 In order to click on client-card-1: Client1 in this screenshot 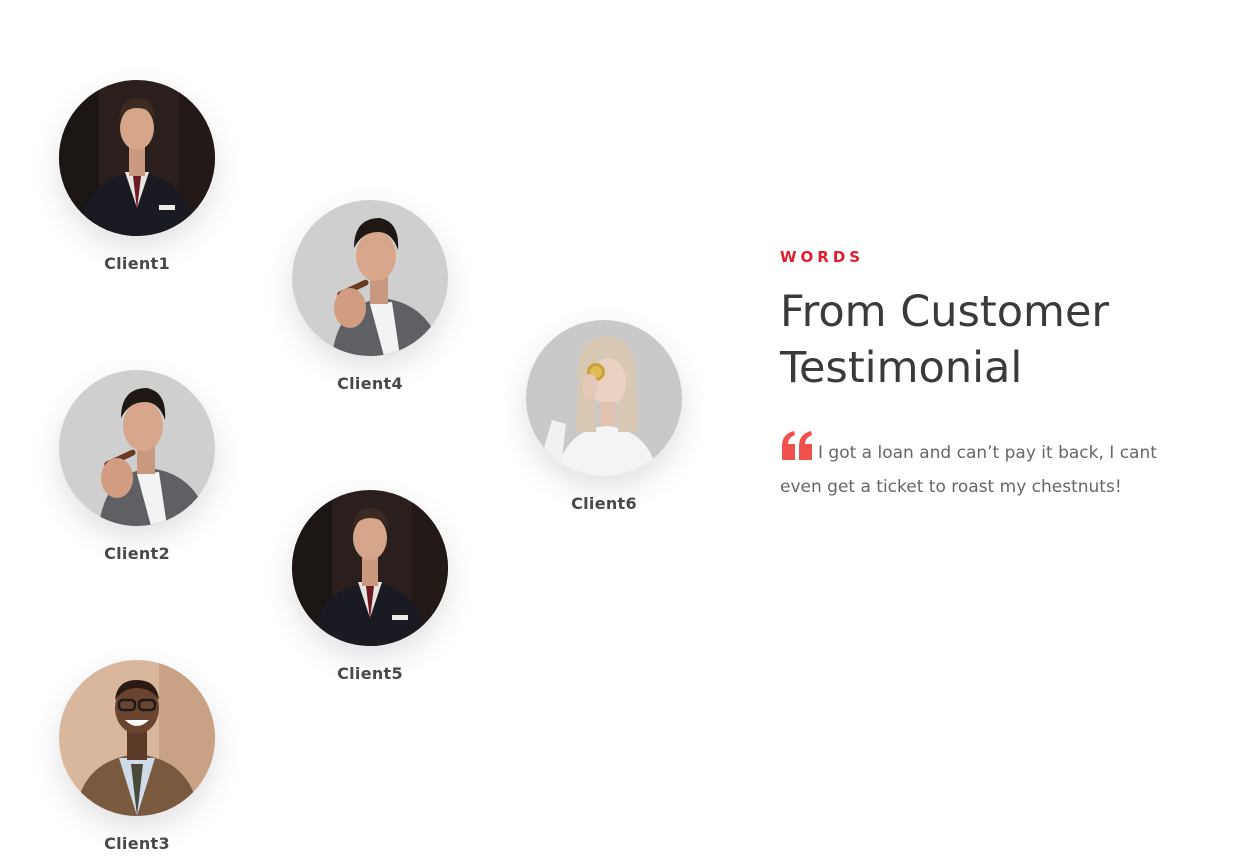, I will do `click(137, 176)`.